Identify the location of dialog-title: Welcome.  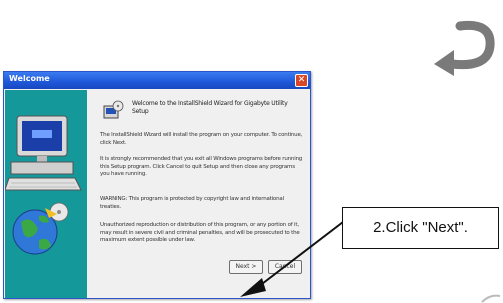
(29, 78).